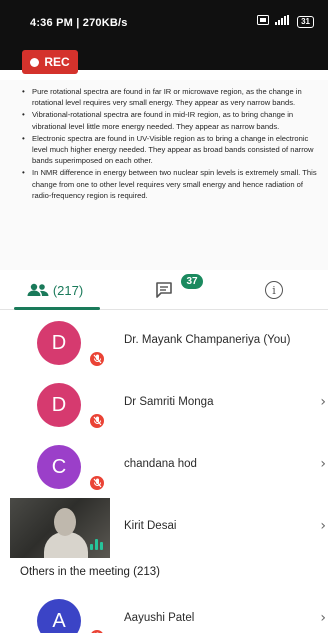 The height and width of the screenshot is (633, 328). I want to click on participant-row: Kirit Desai ›, so click(164, 529).